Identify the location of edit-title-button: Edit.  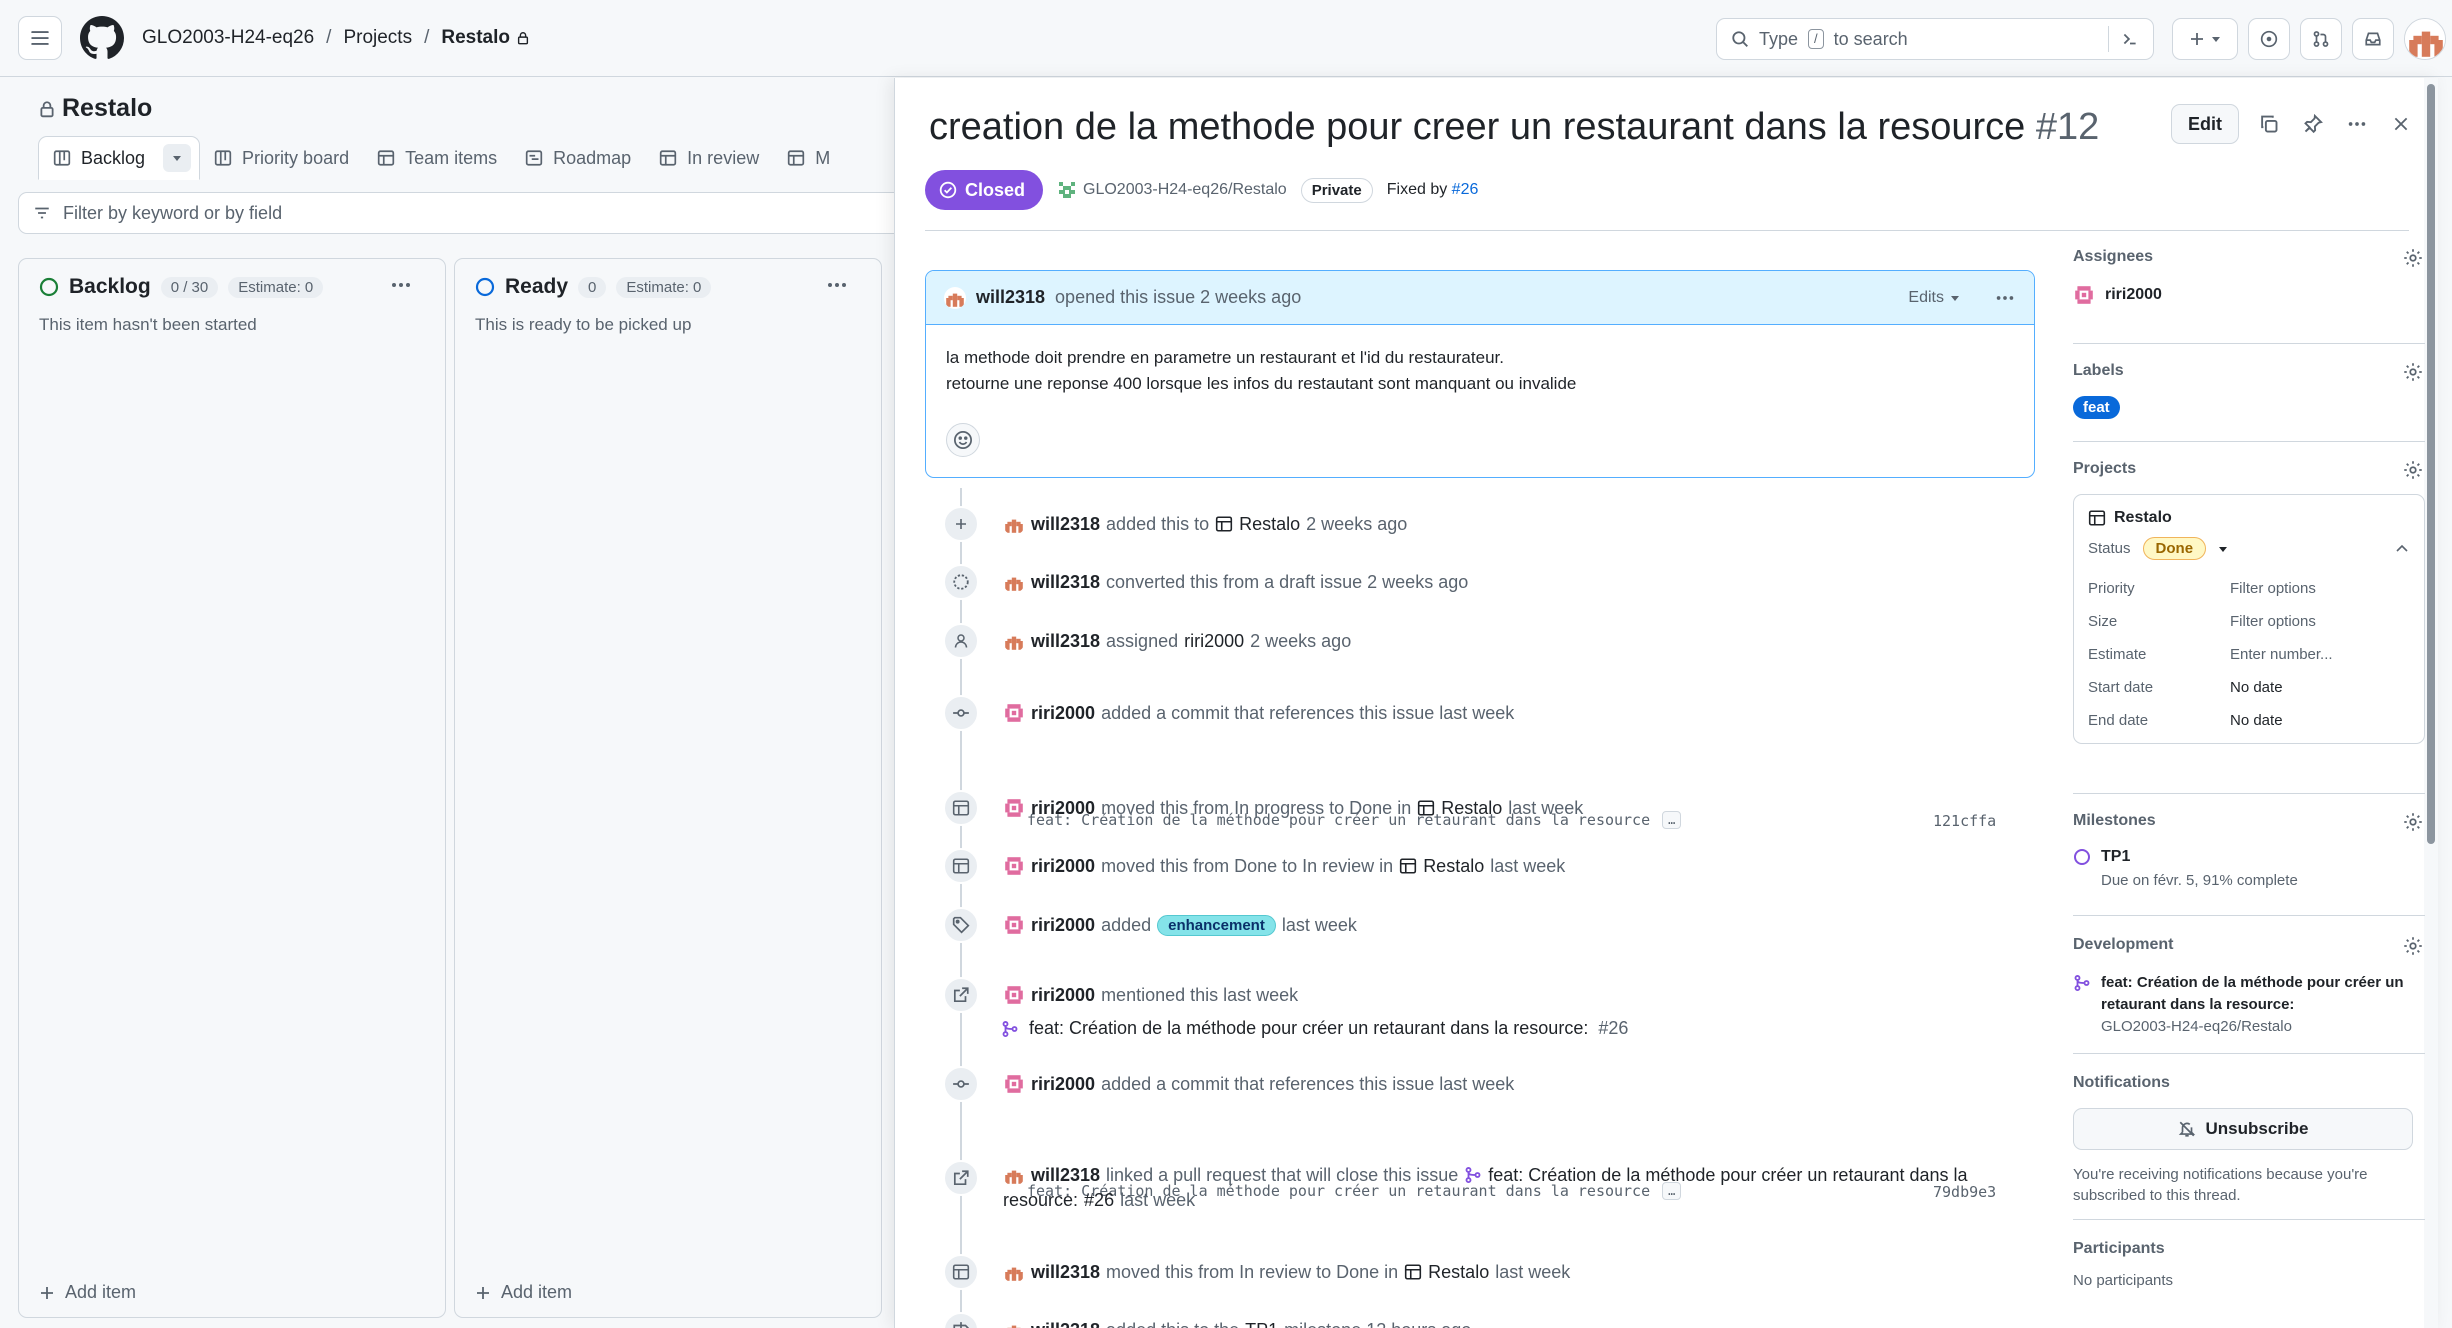
(2205, 124).